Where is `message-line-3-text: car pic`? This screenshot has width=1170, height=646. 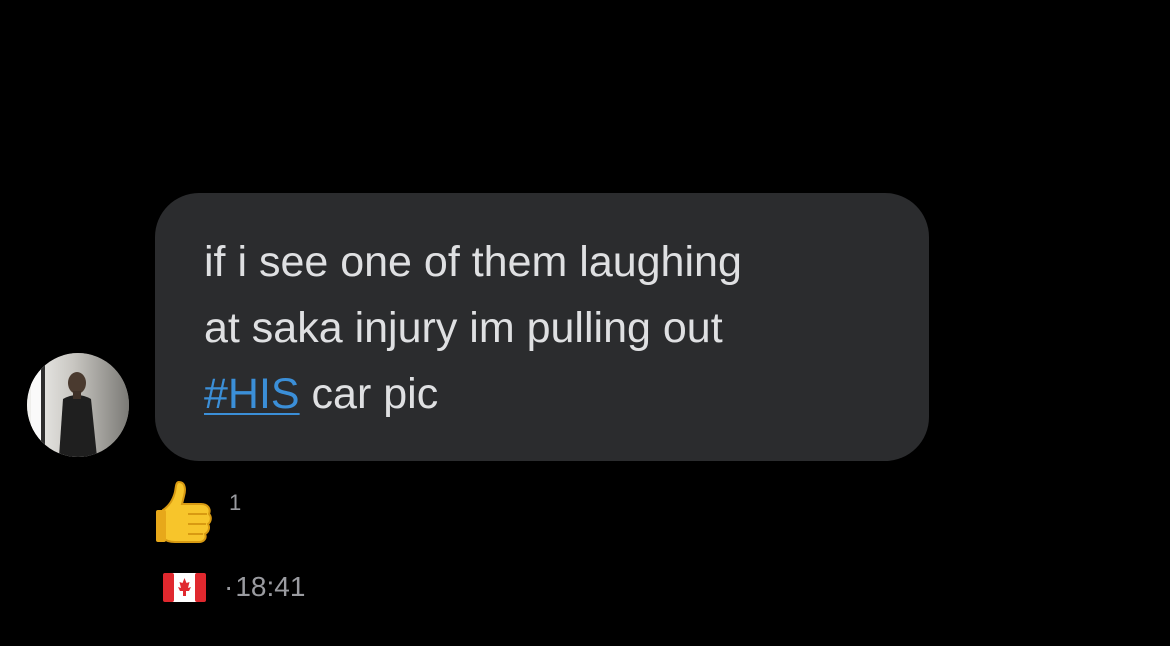 message-line-3-text: car pic is located at coordinates (369, 394).